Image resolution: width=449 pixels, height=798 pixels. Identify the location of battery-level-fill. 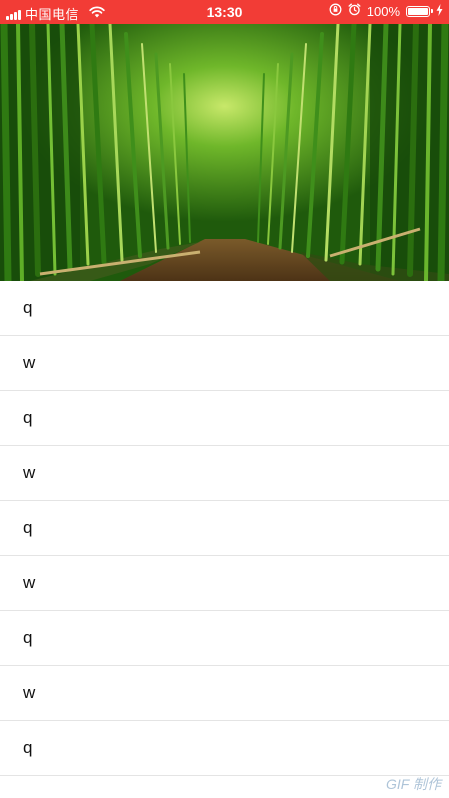
(418, 11).